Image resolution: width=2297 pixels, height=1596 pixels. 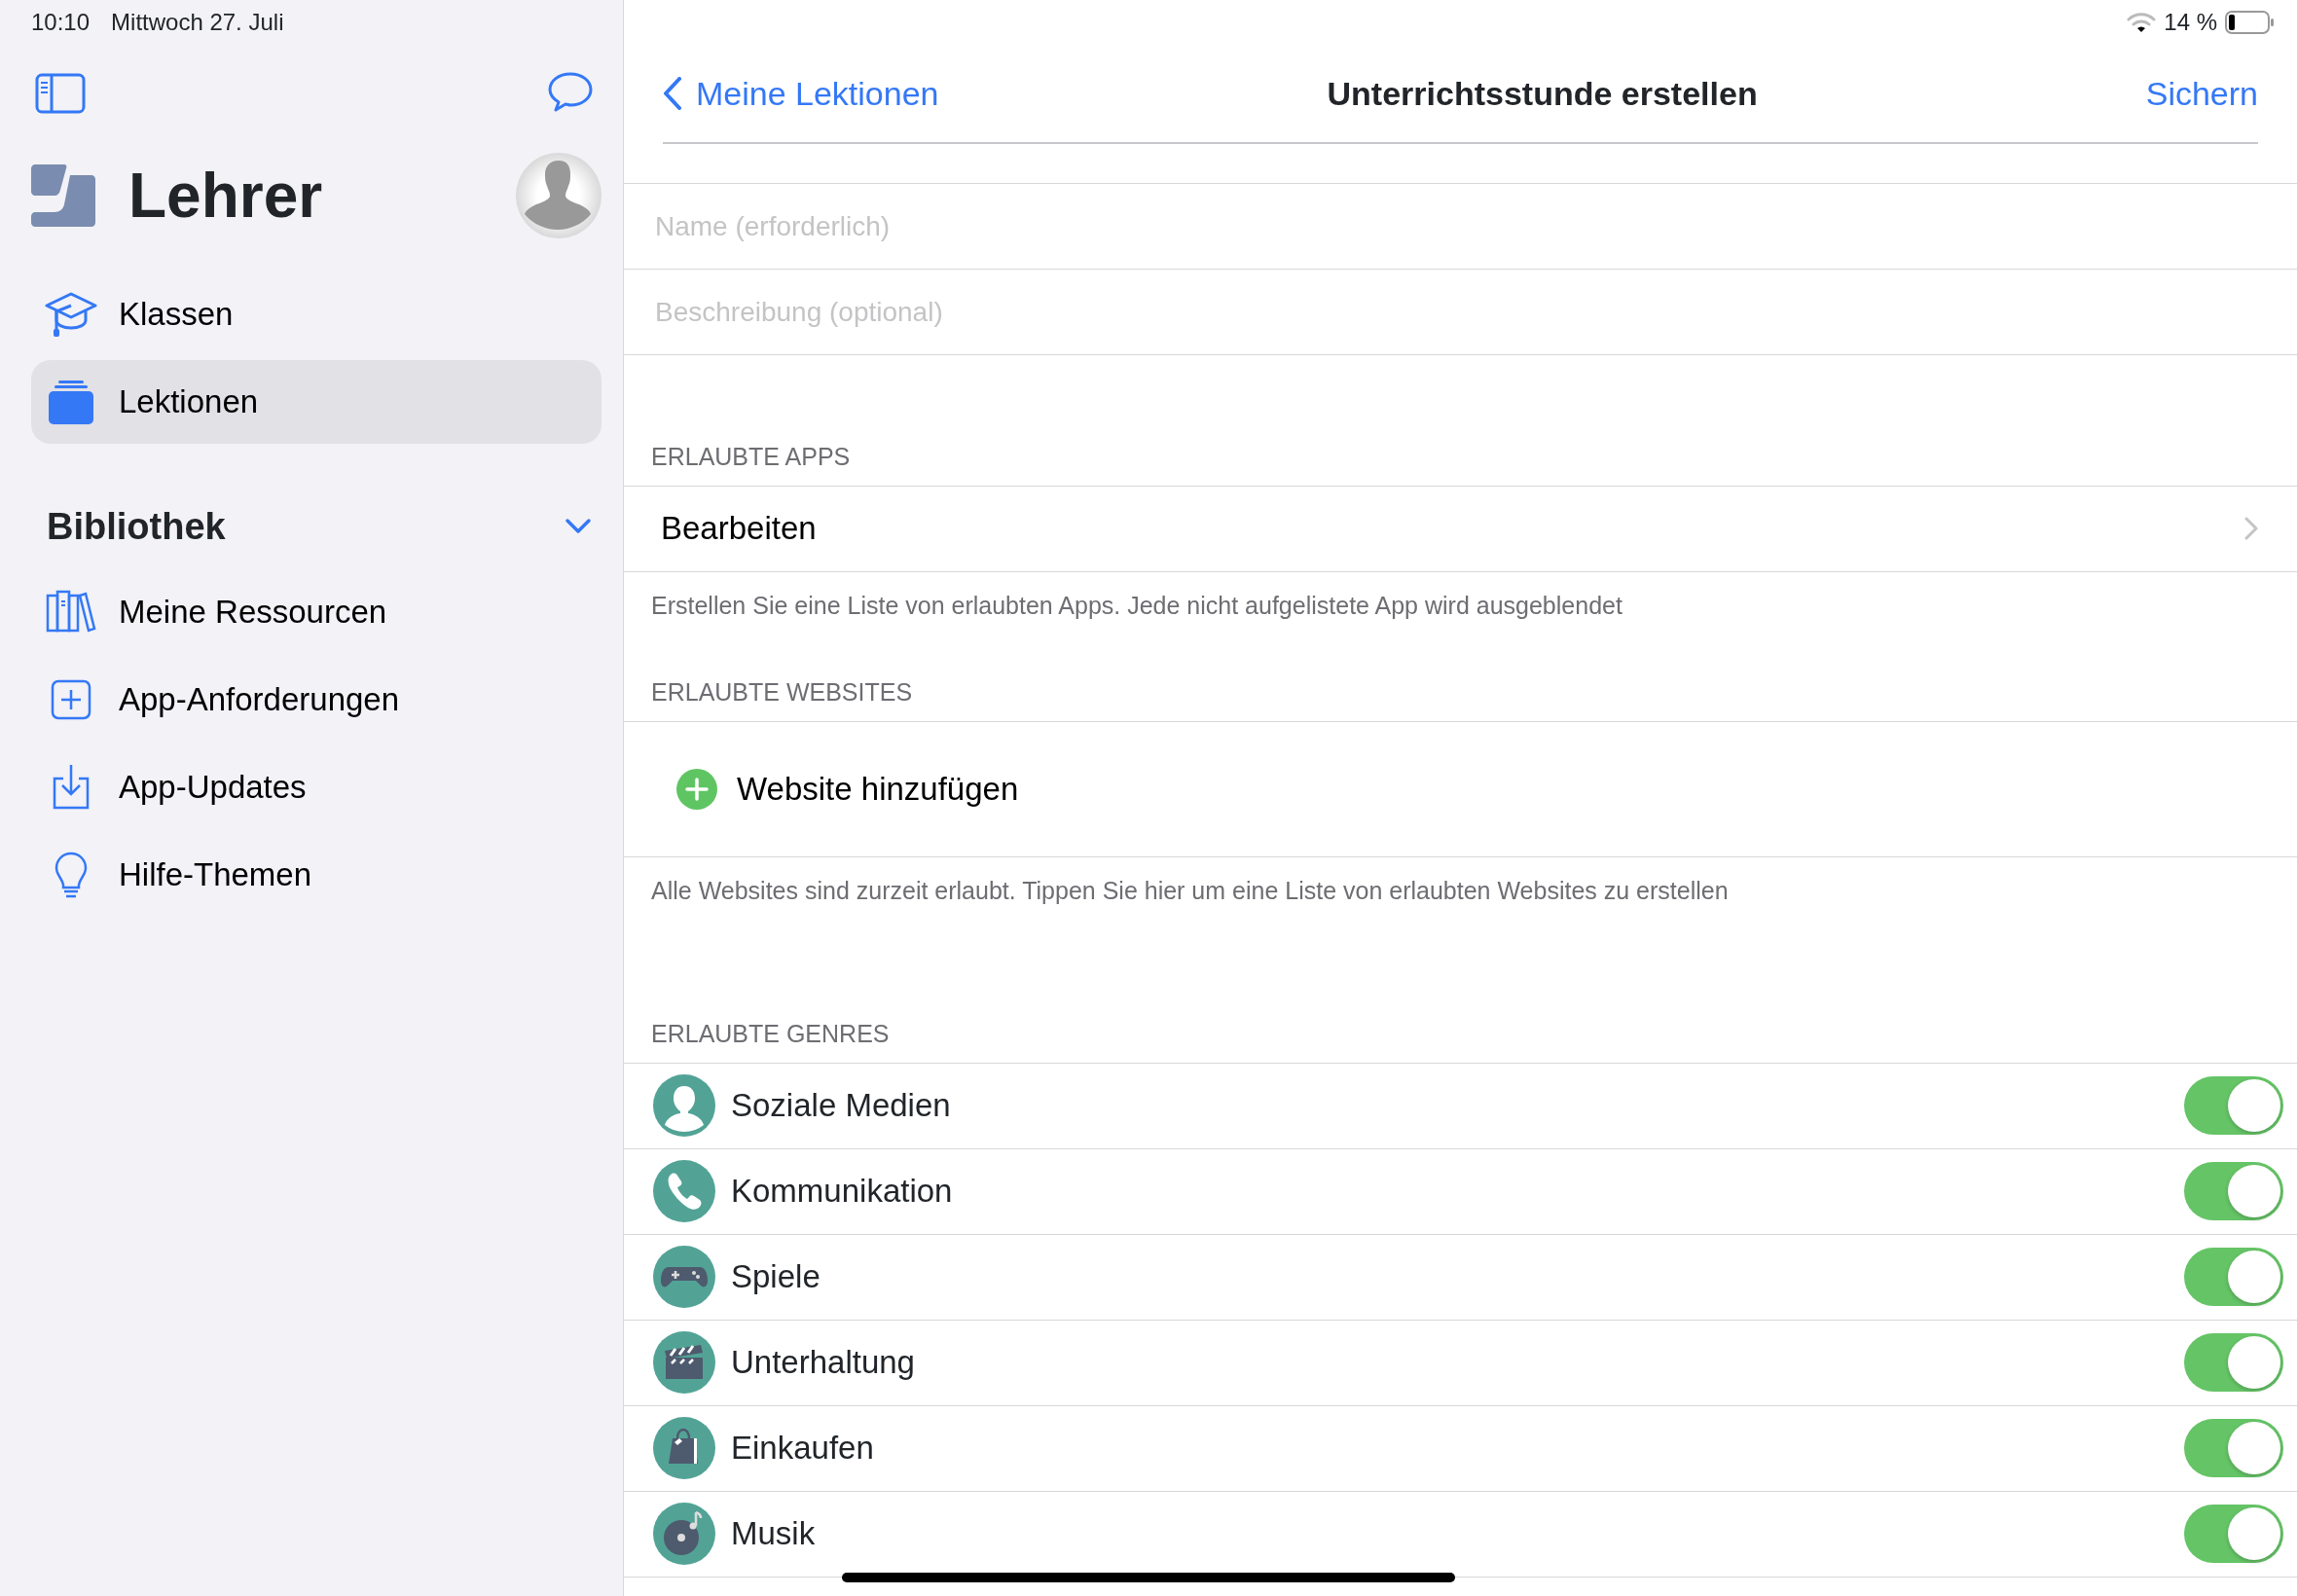 I want to click on battery-icon, so click(x=2250, y=22).